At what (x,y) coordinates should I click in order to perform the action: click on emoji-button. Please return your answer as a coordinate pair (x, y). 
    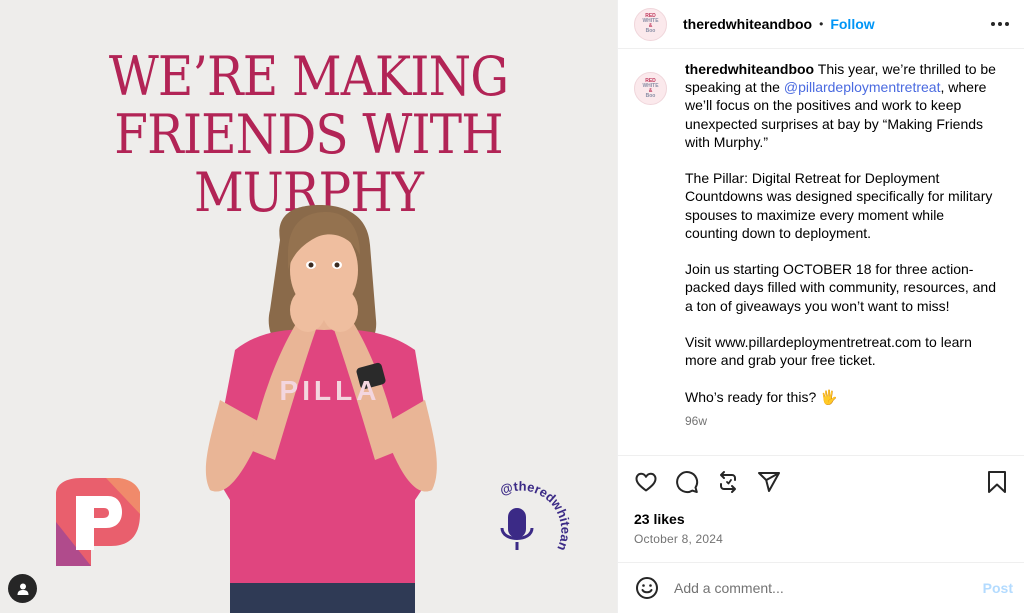
    Looking at the image, I should click on (647, 588).